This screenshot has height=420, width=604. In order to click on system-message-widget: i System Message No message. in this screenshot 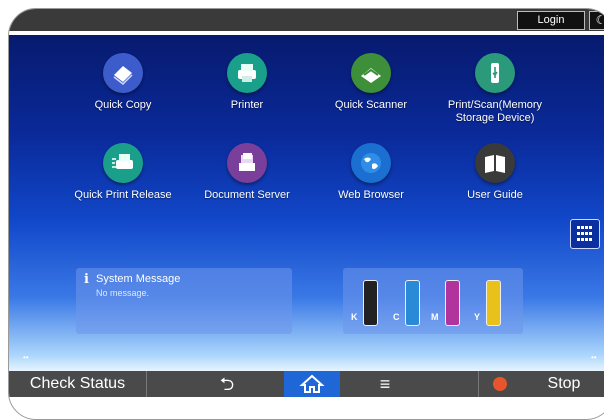, I will do `click(184, 301)`.